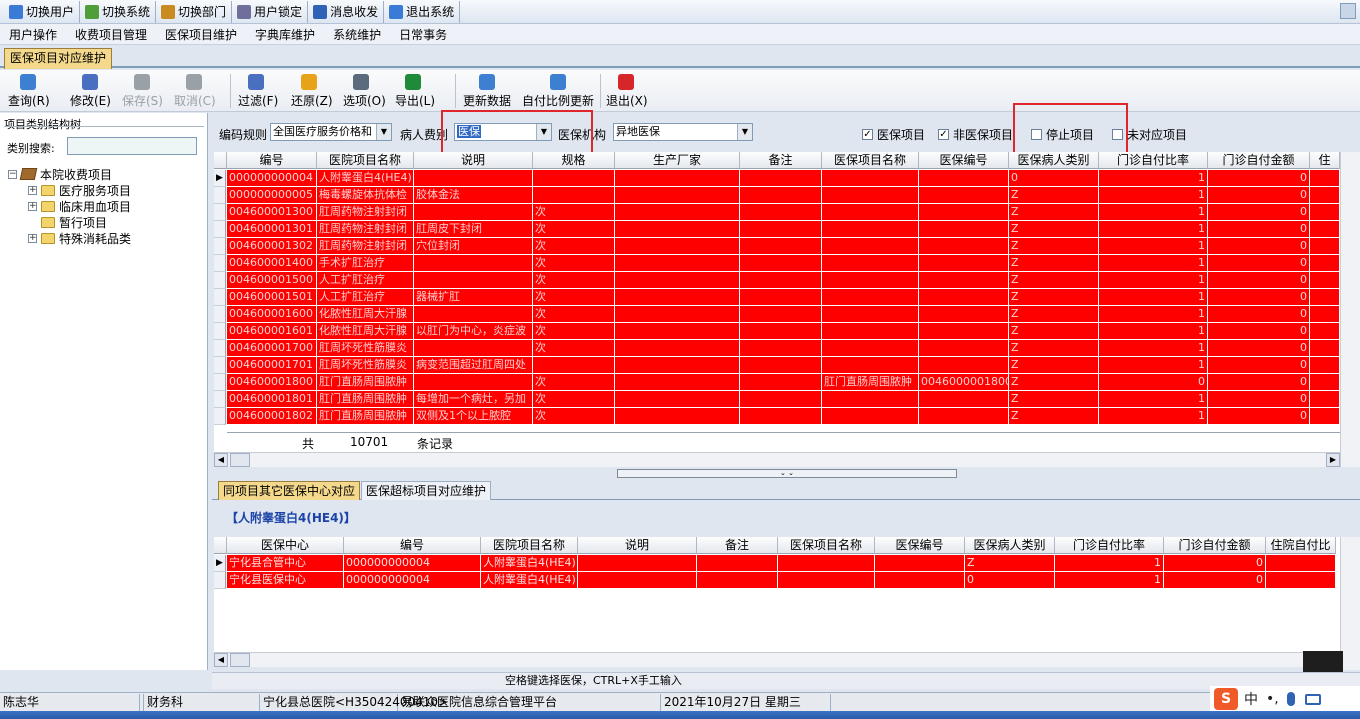  What do you see at coordinates (787, 473) in the screenshot?
I see `panel-splitter: ⌄ ⌄` at bounding box center [787, 473].